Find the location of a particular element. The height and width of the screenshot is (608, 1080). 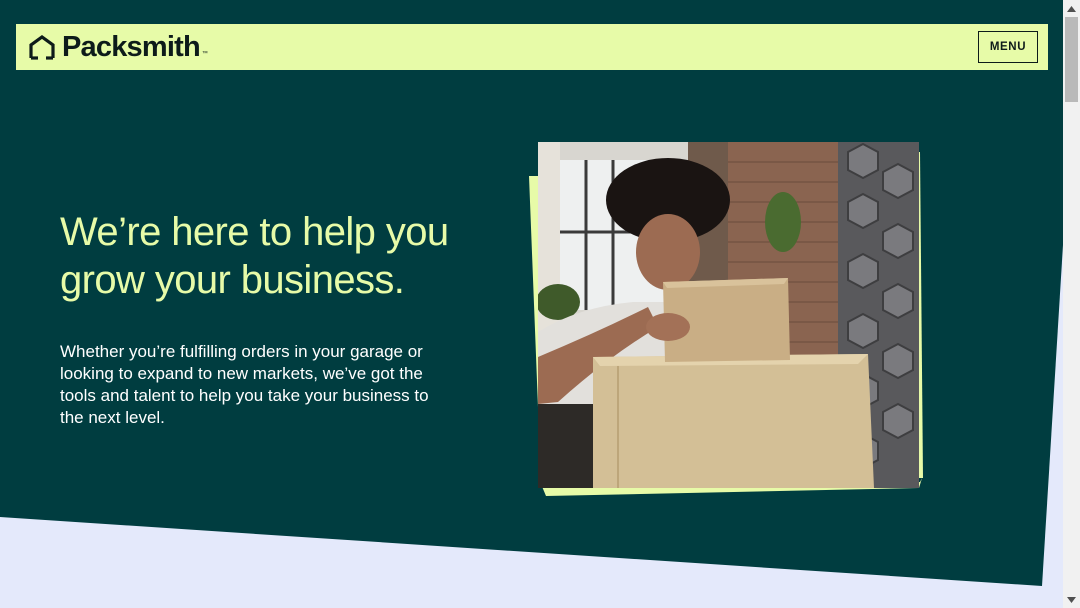

trademark-symbol: ™ is located at coordinates (204, 54).